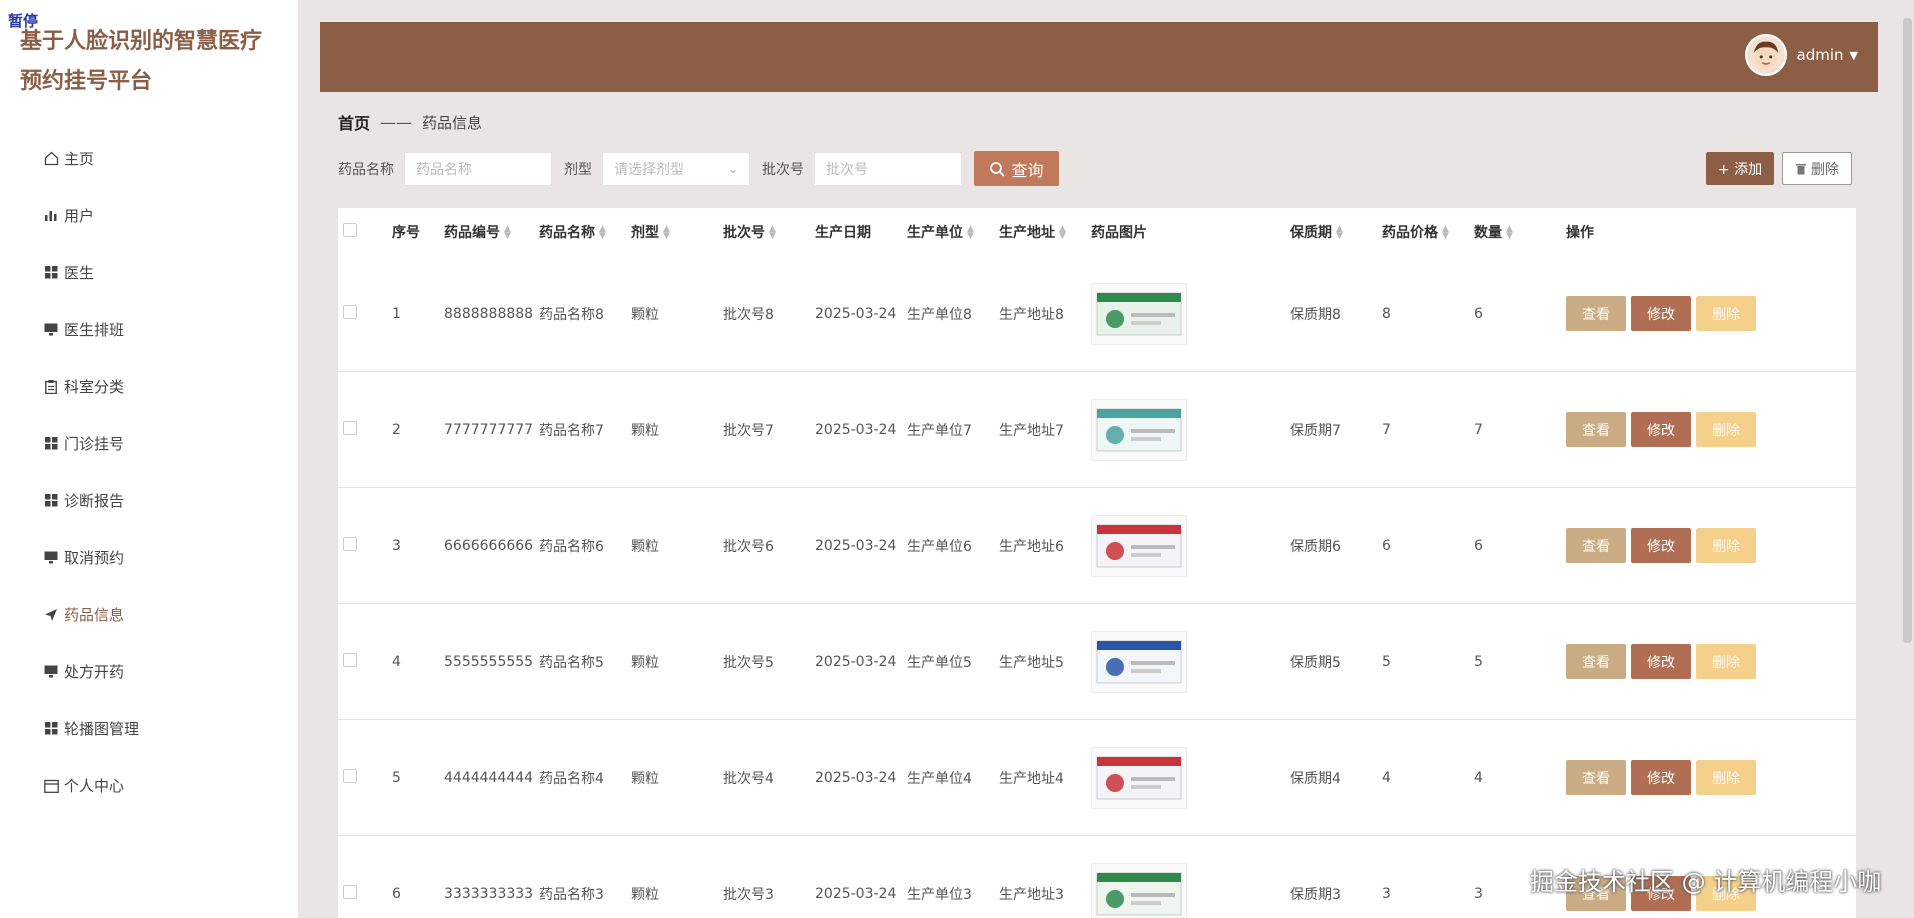 The height and width of the screenshot is (918, 1914). Describe the element at coordinates (354, 122) in the screenshot. I see `breadcrumb-home: 首页` at that location.